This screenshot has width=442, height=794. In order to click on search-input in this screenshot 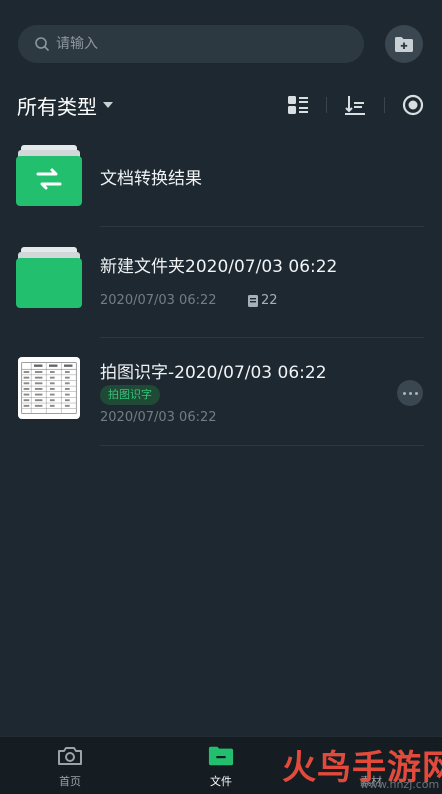, I will do `click(186, 44)`.